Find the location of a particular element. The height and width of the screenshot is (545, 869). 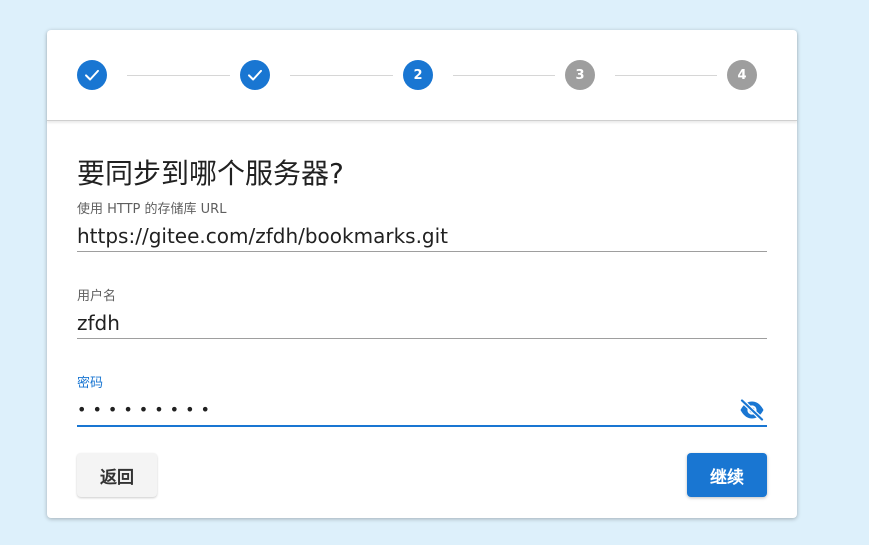

step-number: 3 is located at coordinates (580, 75).